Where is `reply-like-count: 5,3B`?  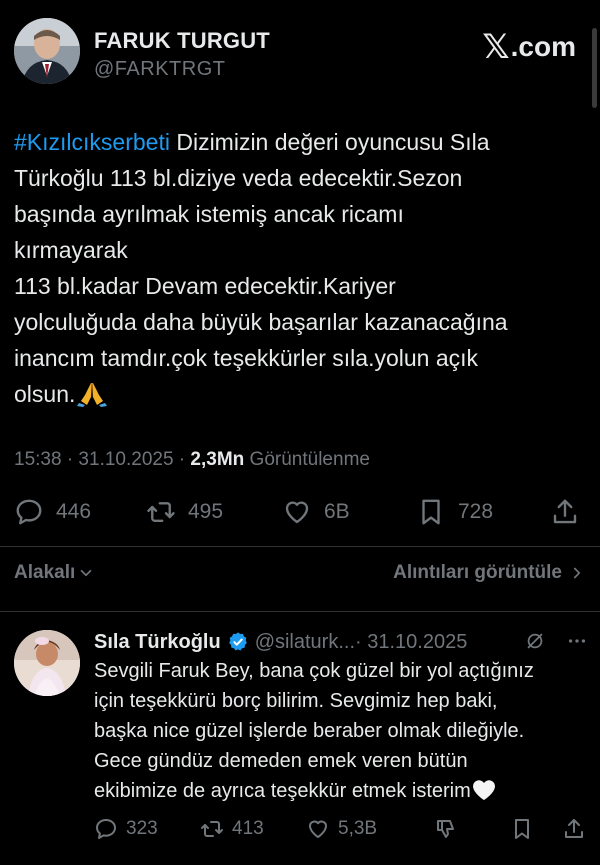 reply-like-count: 5,3B is located at coordinates (358, 828).